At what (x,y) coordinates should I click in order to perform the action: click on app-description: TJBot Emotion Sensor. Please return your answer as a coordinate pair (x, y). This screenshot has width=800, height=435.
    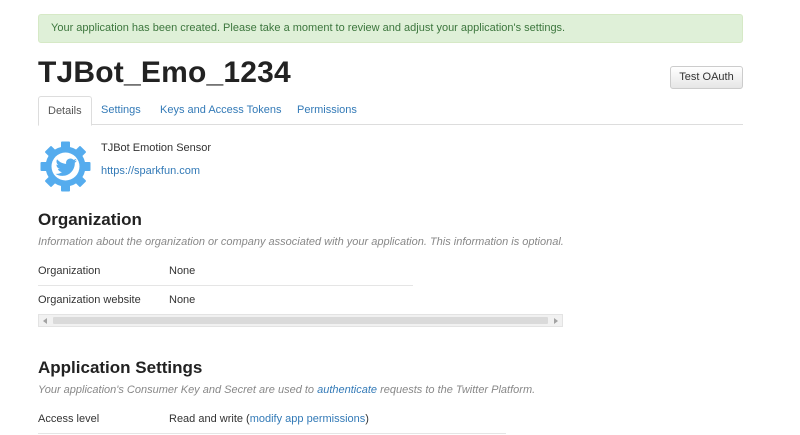
    Looking at the image, I should click on (156, 148).